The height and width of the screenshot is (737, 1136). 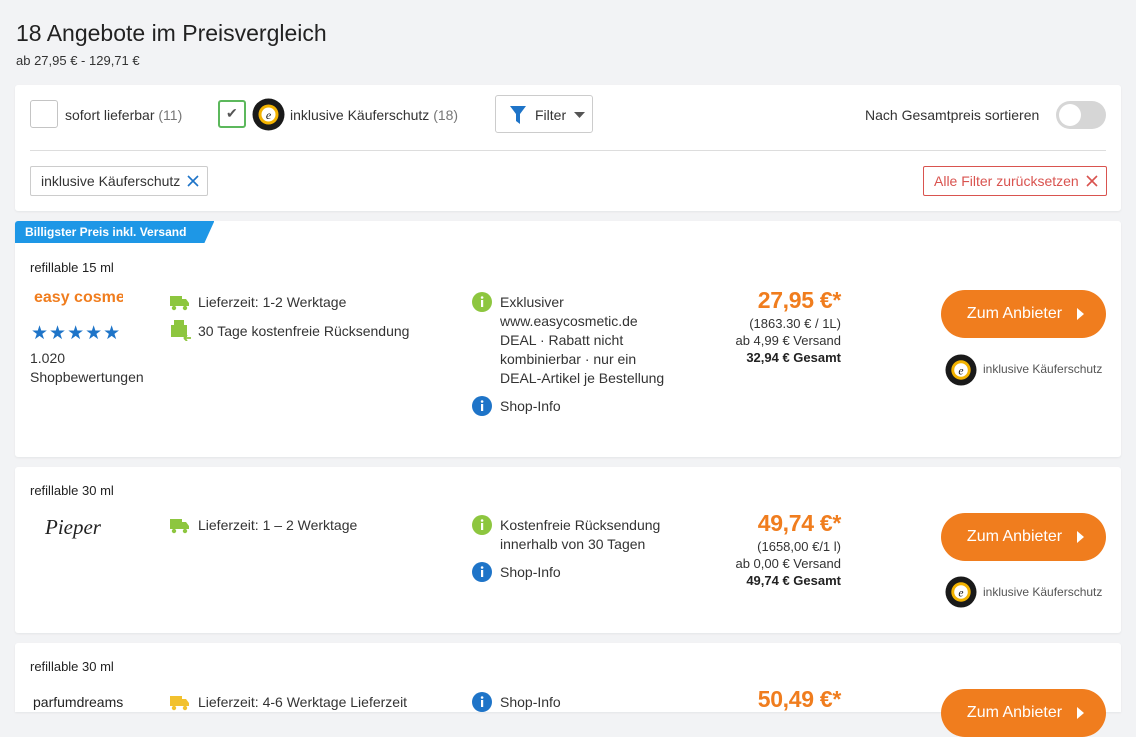 What do you see at coordinates (181, 330) in the screenshot?
I see `return-box-icon` at bounding box center [181, 330].